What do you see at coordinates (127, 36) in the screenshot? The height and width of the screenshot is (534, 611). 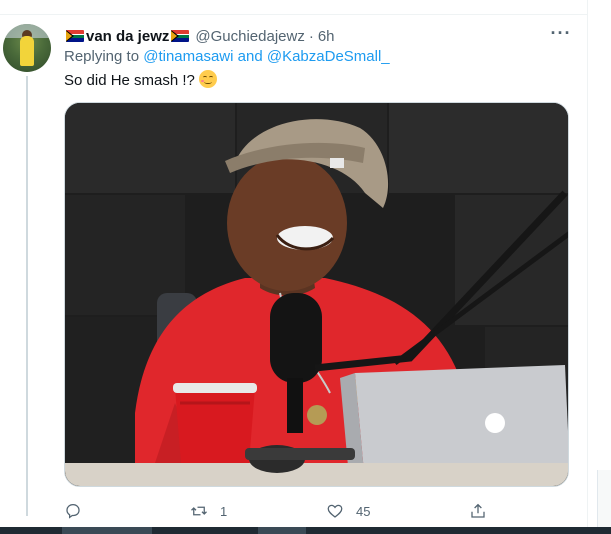 I see `display-name: van da jewz` at bounding box center [127, 36].